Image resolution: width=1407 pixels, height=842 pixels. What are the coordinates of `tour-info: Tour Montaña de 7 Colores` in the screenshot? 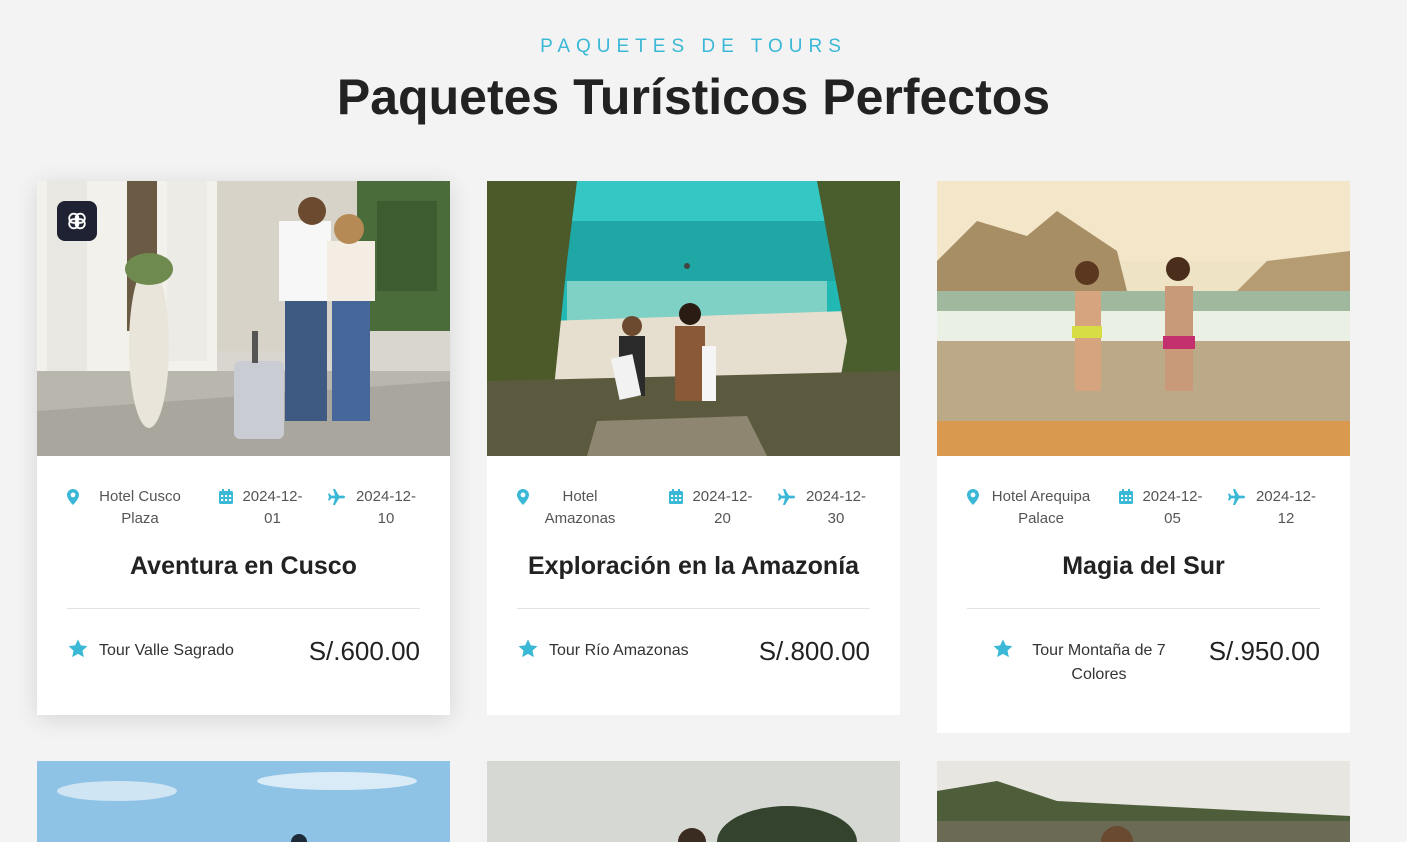 It's located at (1070, 663).